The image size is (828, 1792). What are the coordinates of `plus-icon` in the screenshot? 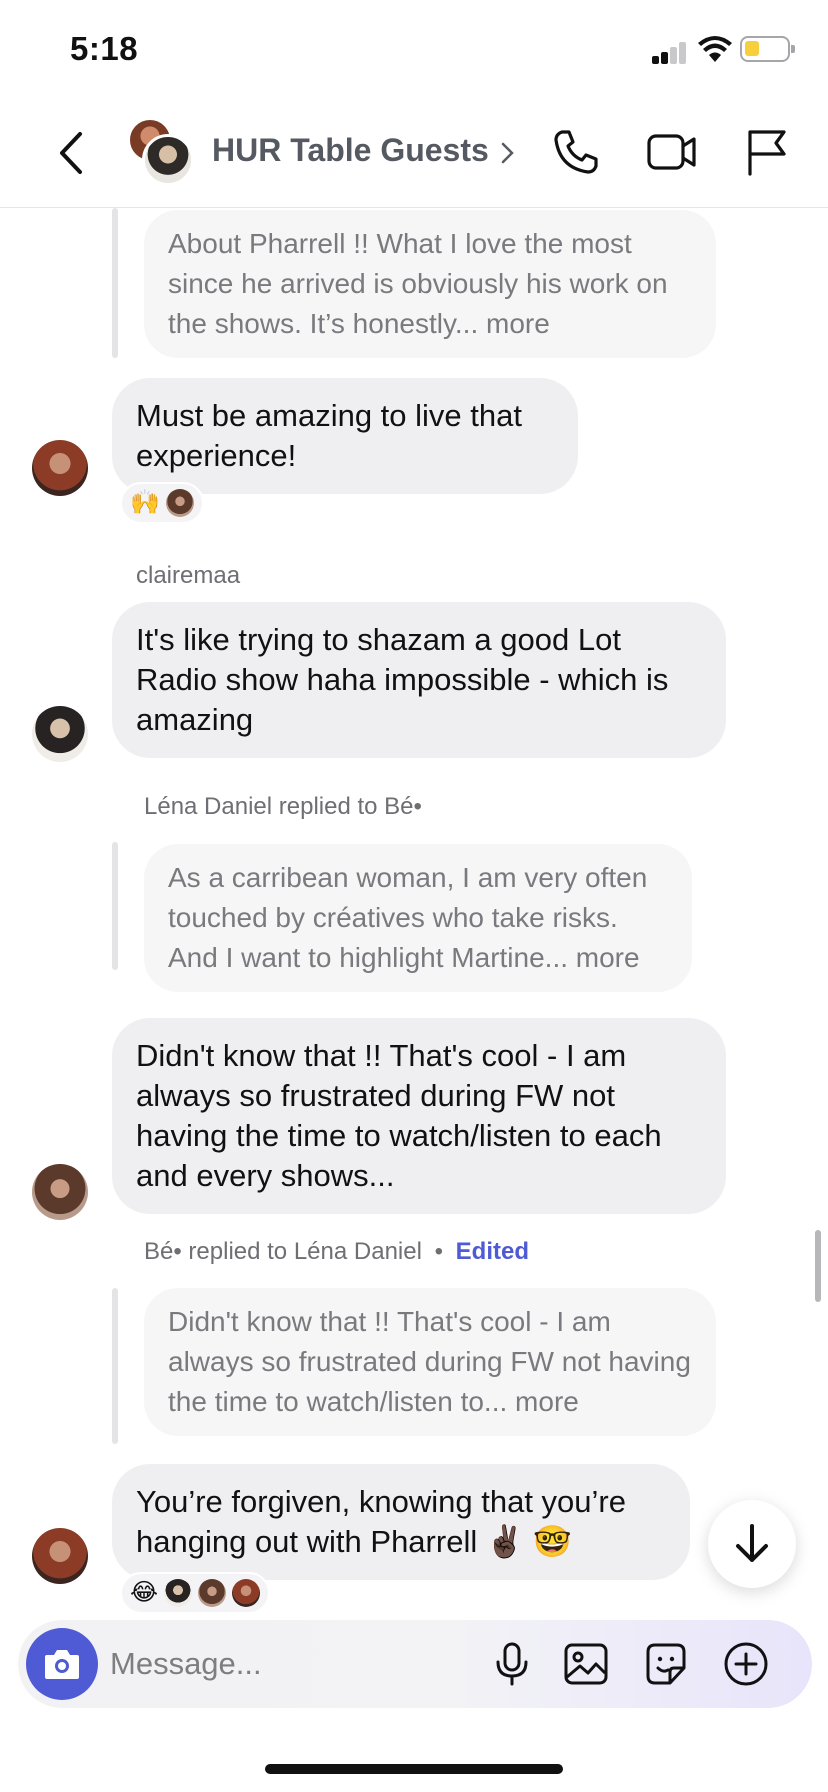 It's located at (746, 1664).